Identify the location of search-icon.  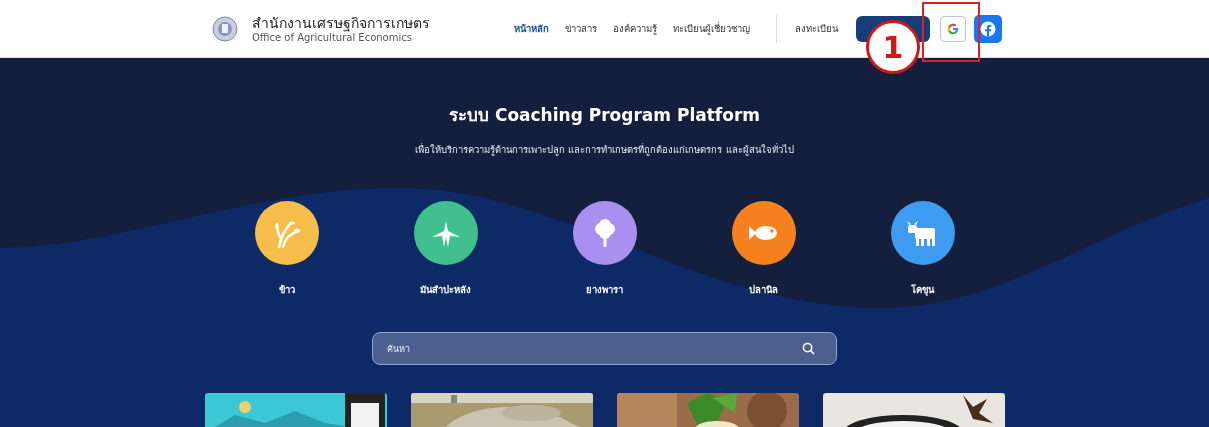
(808, 348).